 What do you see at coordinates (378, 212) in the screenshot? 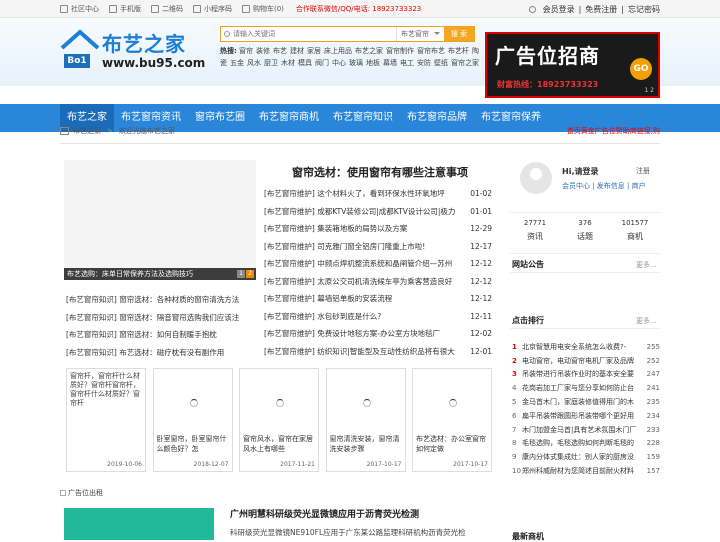
I see `list-item: [布艺窗帘维护] 成都KTV装修公司|成都KTV设计公司|极力 01-01` at bounding box center [378, 212].